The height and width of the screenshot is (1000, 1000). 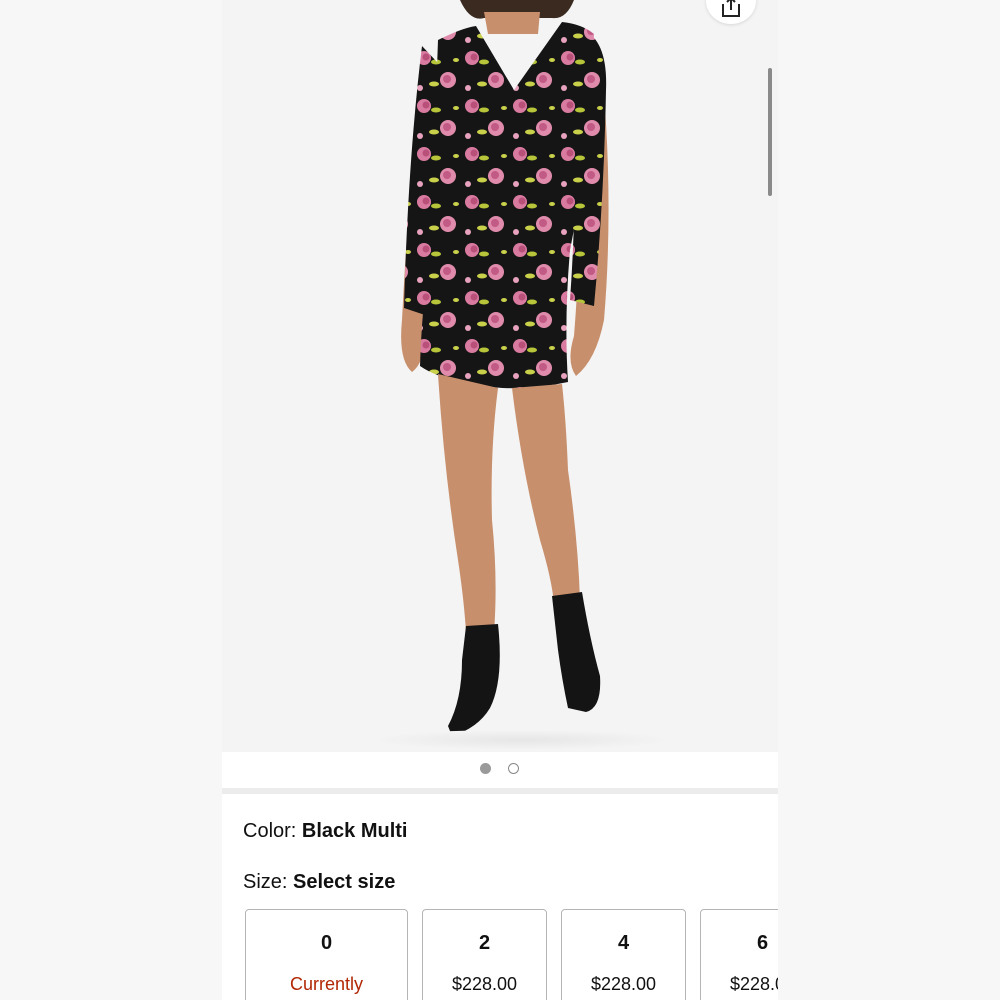 What do you see at coordinates (500, 791) in the screenshot?
I see `section-divider` at bounding box center [500, 791].